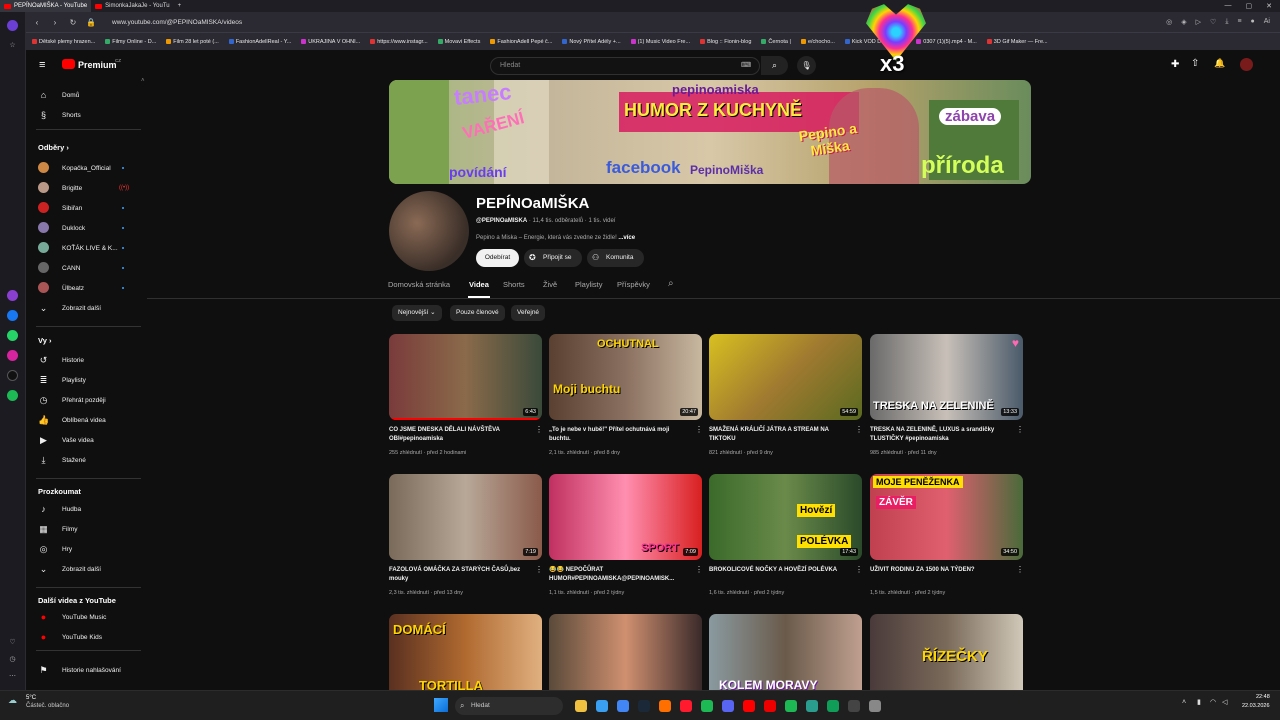 The height and width of the screenshot is (720, 1280). I want to click on video-thumbnail: Hovězí POLÉVKA 17:43, so click(785, 517).